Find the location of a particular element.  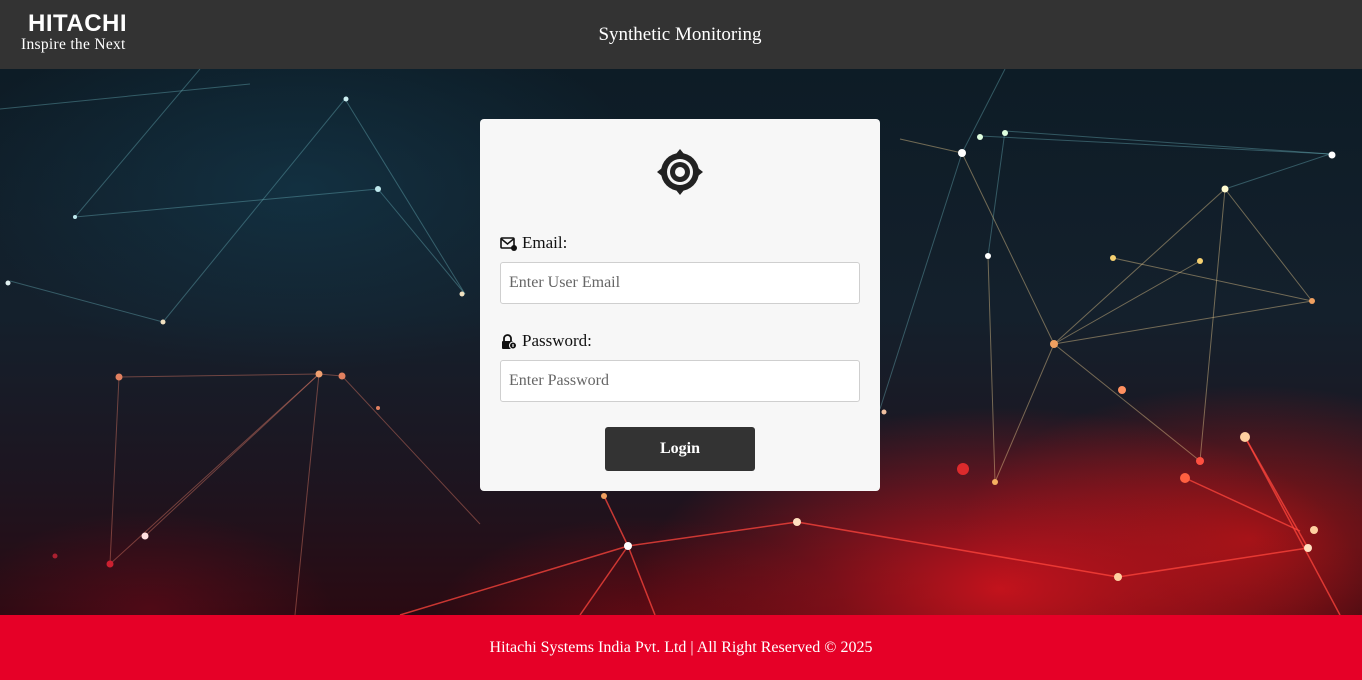

hitachi-logo: HITACHI Inspire the Next is located at coordinates (74, 32).